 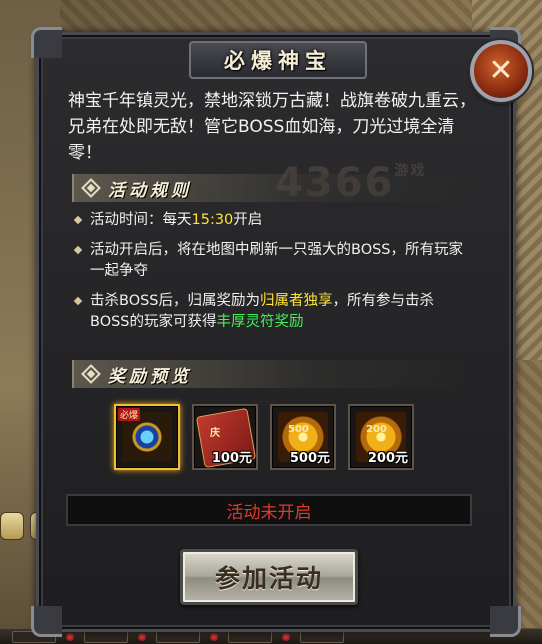 What do you see at coordinates (271, 374) in the screenshot?
I see `rewards-section-header: 奖励预览` at bounding box center [271, 374].